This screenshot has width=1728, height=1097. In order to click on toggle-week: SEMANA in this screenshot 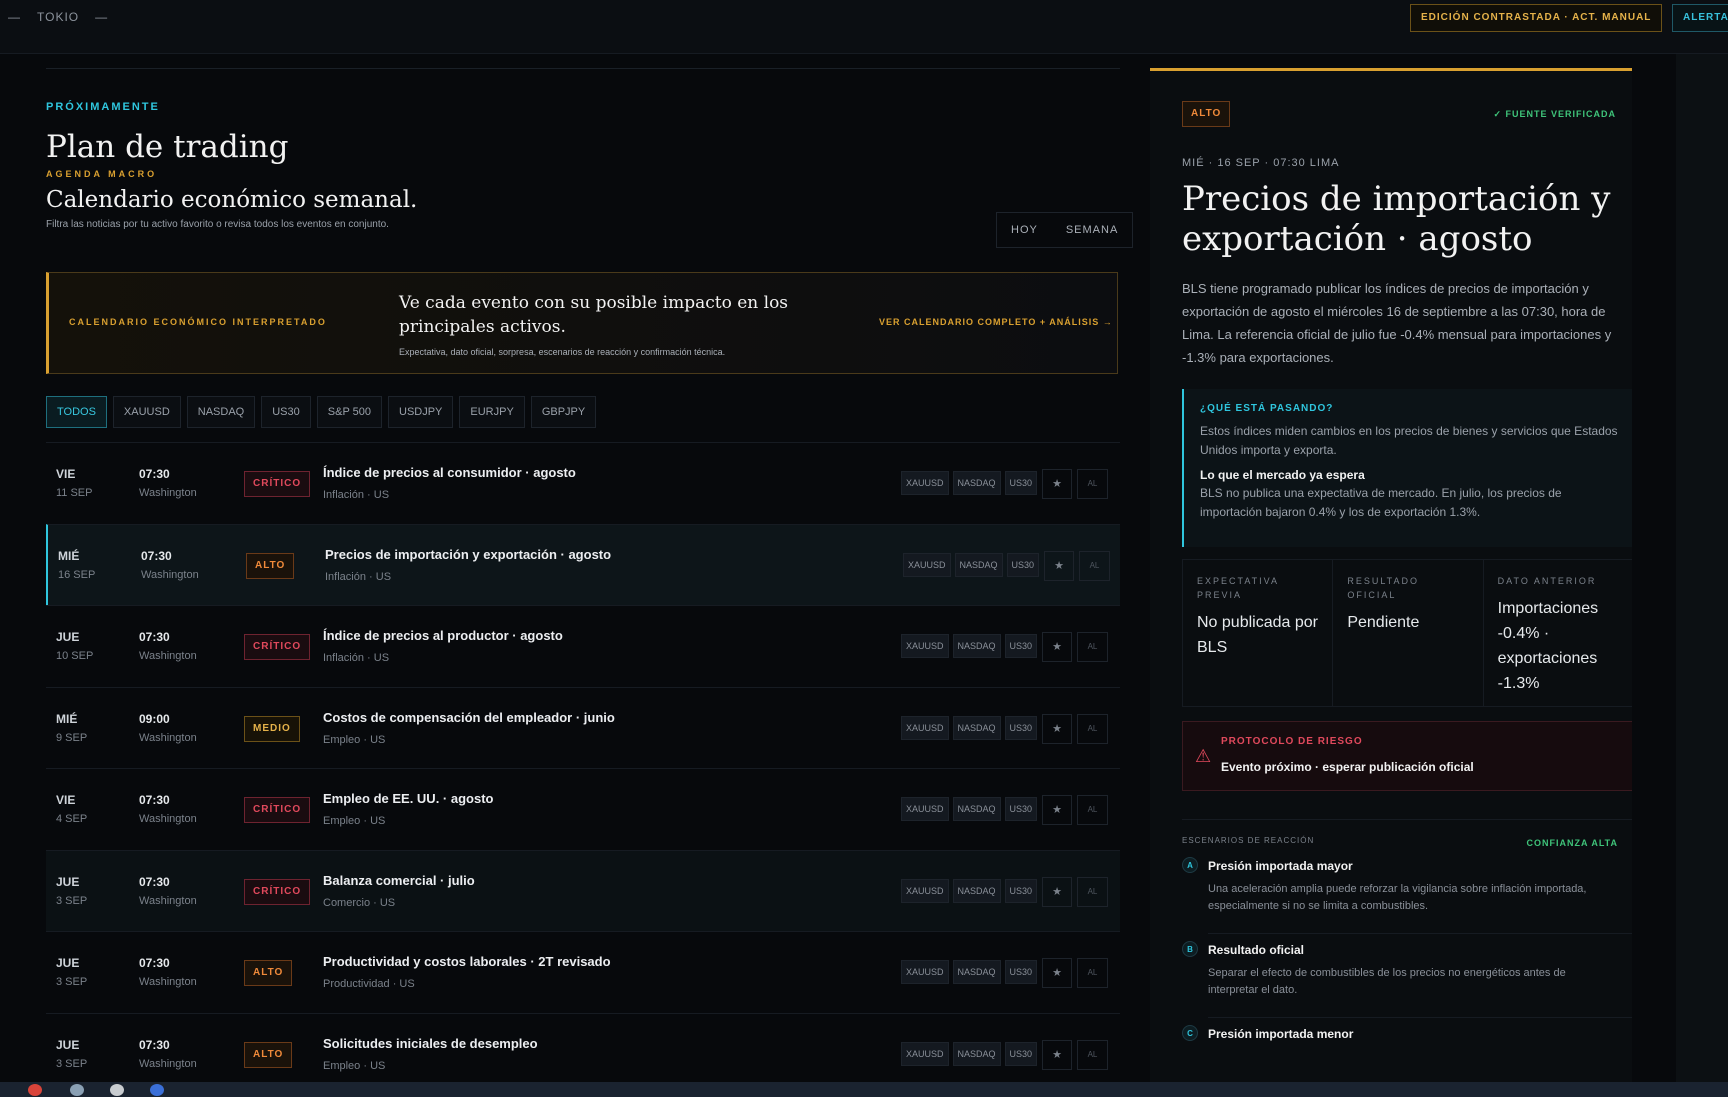, I will do `click(1092, 230)`.